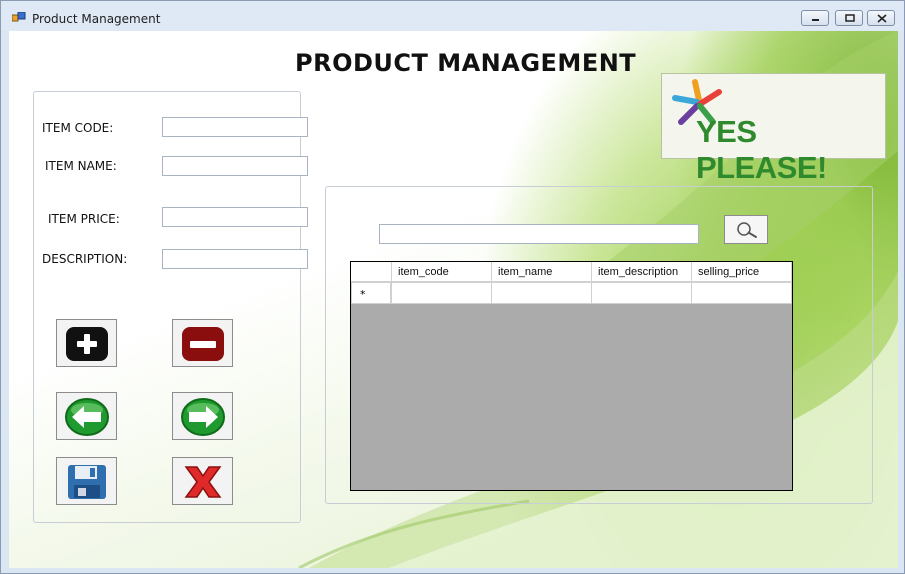 The width and height of the screenshot is (905, 574). Describe the element at coordinates (371, 293) in the screenshot. I see `new-row-marker: *` at that location.